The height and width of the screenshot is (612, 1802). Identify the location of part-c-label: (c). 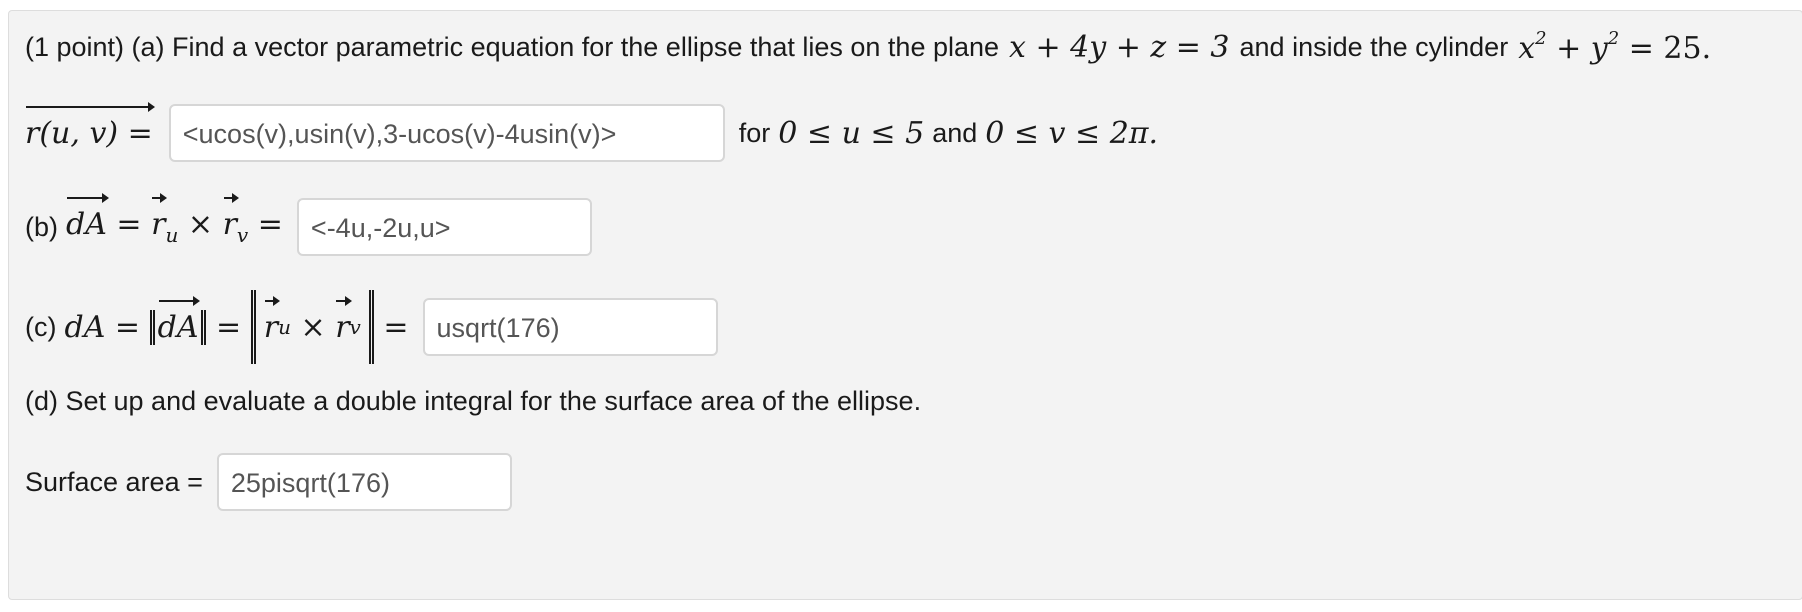
(41, 326).